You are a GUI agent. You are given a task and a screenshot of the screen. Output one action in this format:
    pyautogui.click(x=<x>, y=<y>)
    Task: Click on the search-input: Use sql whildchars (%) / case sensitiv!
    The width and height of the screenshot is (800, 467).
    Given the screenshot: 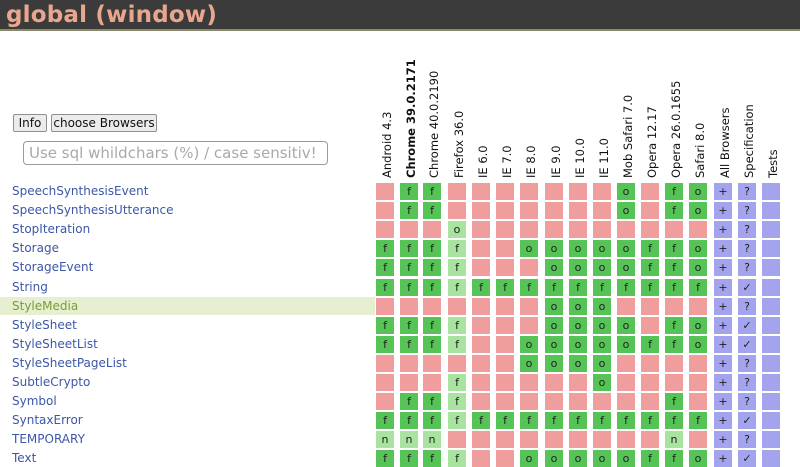 What is the action you would take?
    pyautogui.click(x=175, y=153)
    